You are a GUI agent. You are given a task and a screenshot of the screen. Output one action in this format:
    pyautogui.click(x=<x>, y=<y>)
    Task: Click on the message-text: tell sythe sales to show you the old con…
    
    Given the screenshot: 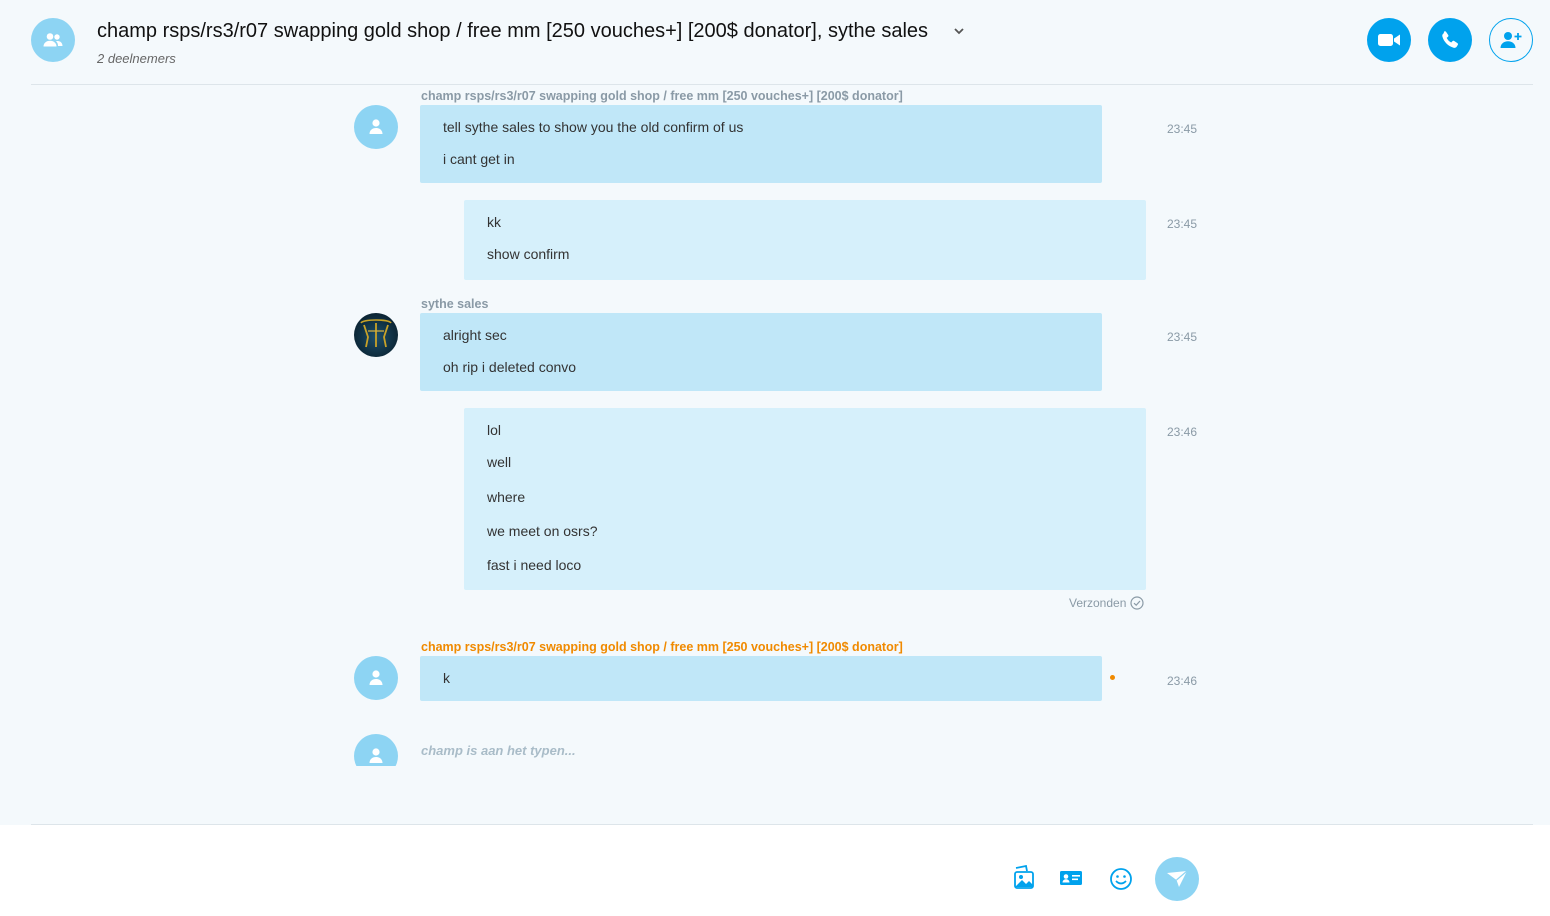 What is the action you would take?
    pyautogui.click(x=593, y=127)
    